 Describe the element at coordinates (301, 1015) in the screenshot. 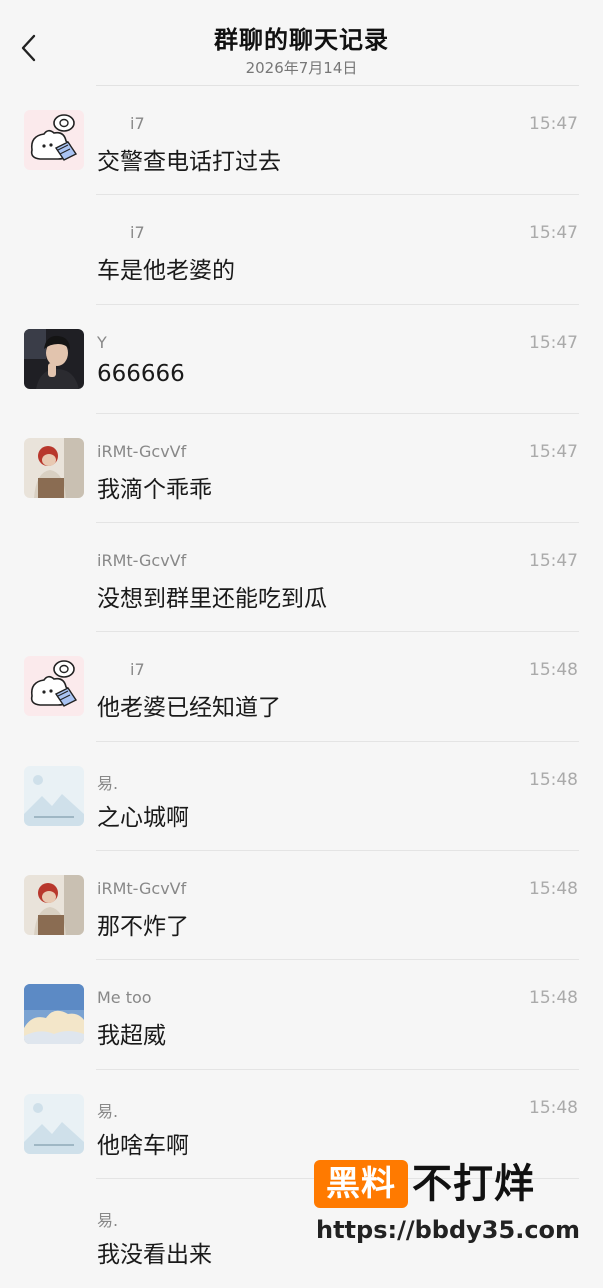

I see `message-item: Me too 15:48 我超威` at that location.